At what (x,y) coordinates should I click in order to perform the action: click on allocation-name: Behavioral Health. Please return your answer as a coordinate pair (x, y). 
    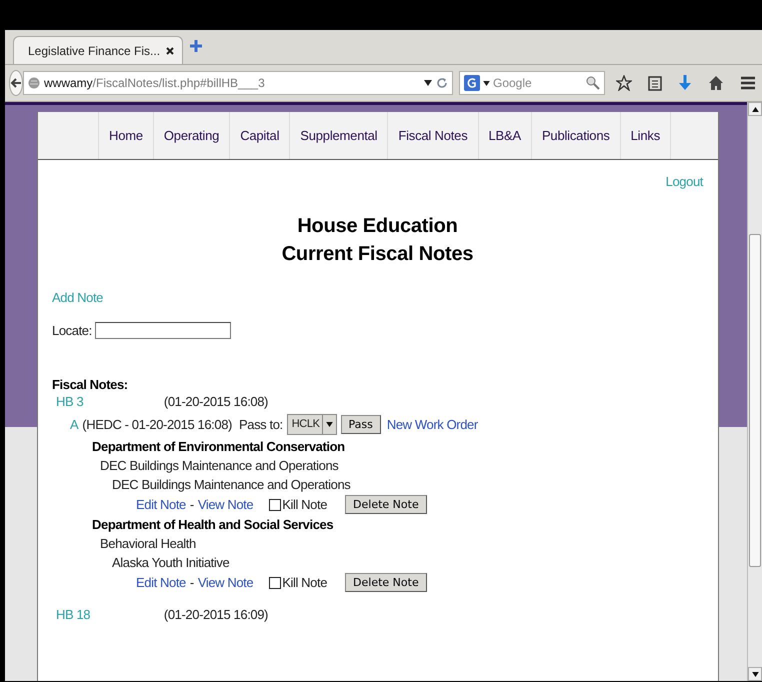
    Looking at the image, I should click on (148, 543).